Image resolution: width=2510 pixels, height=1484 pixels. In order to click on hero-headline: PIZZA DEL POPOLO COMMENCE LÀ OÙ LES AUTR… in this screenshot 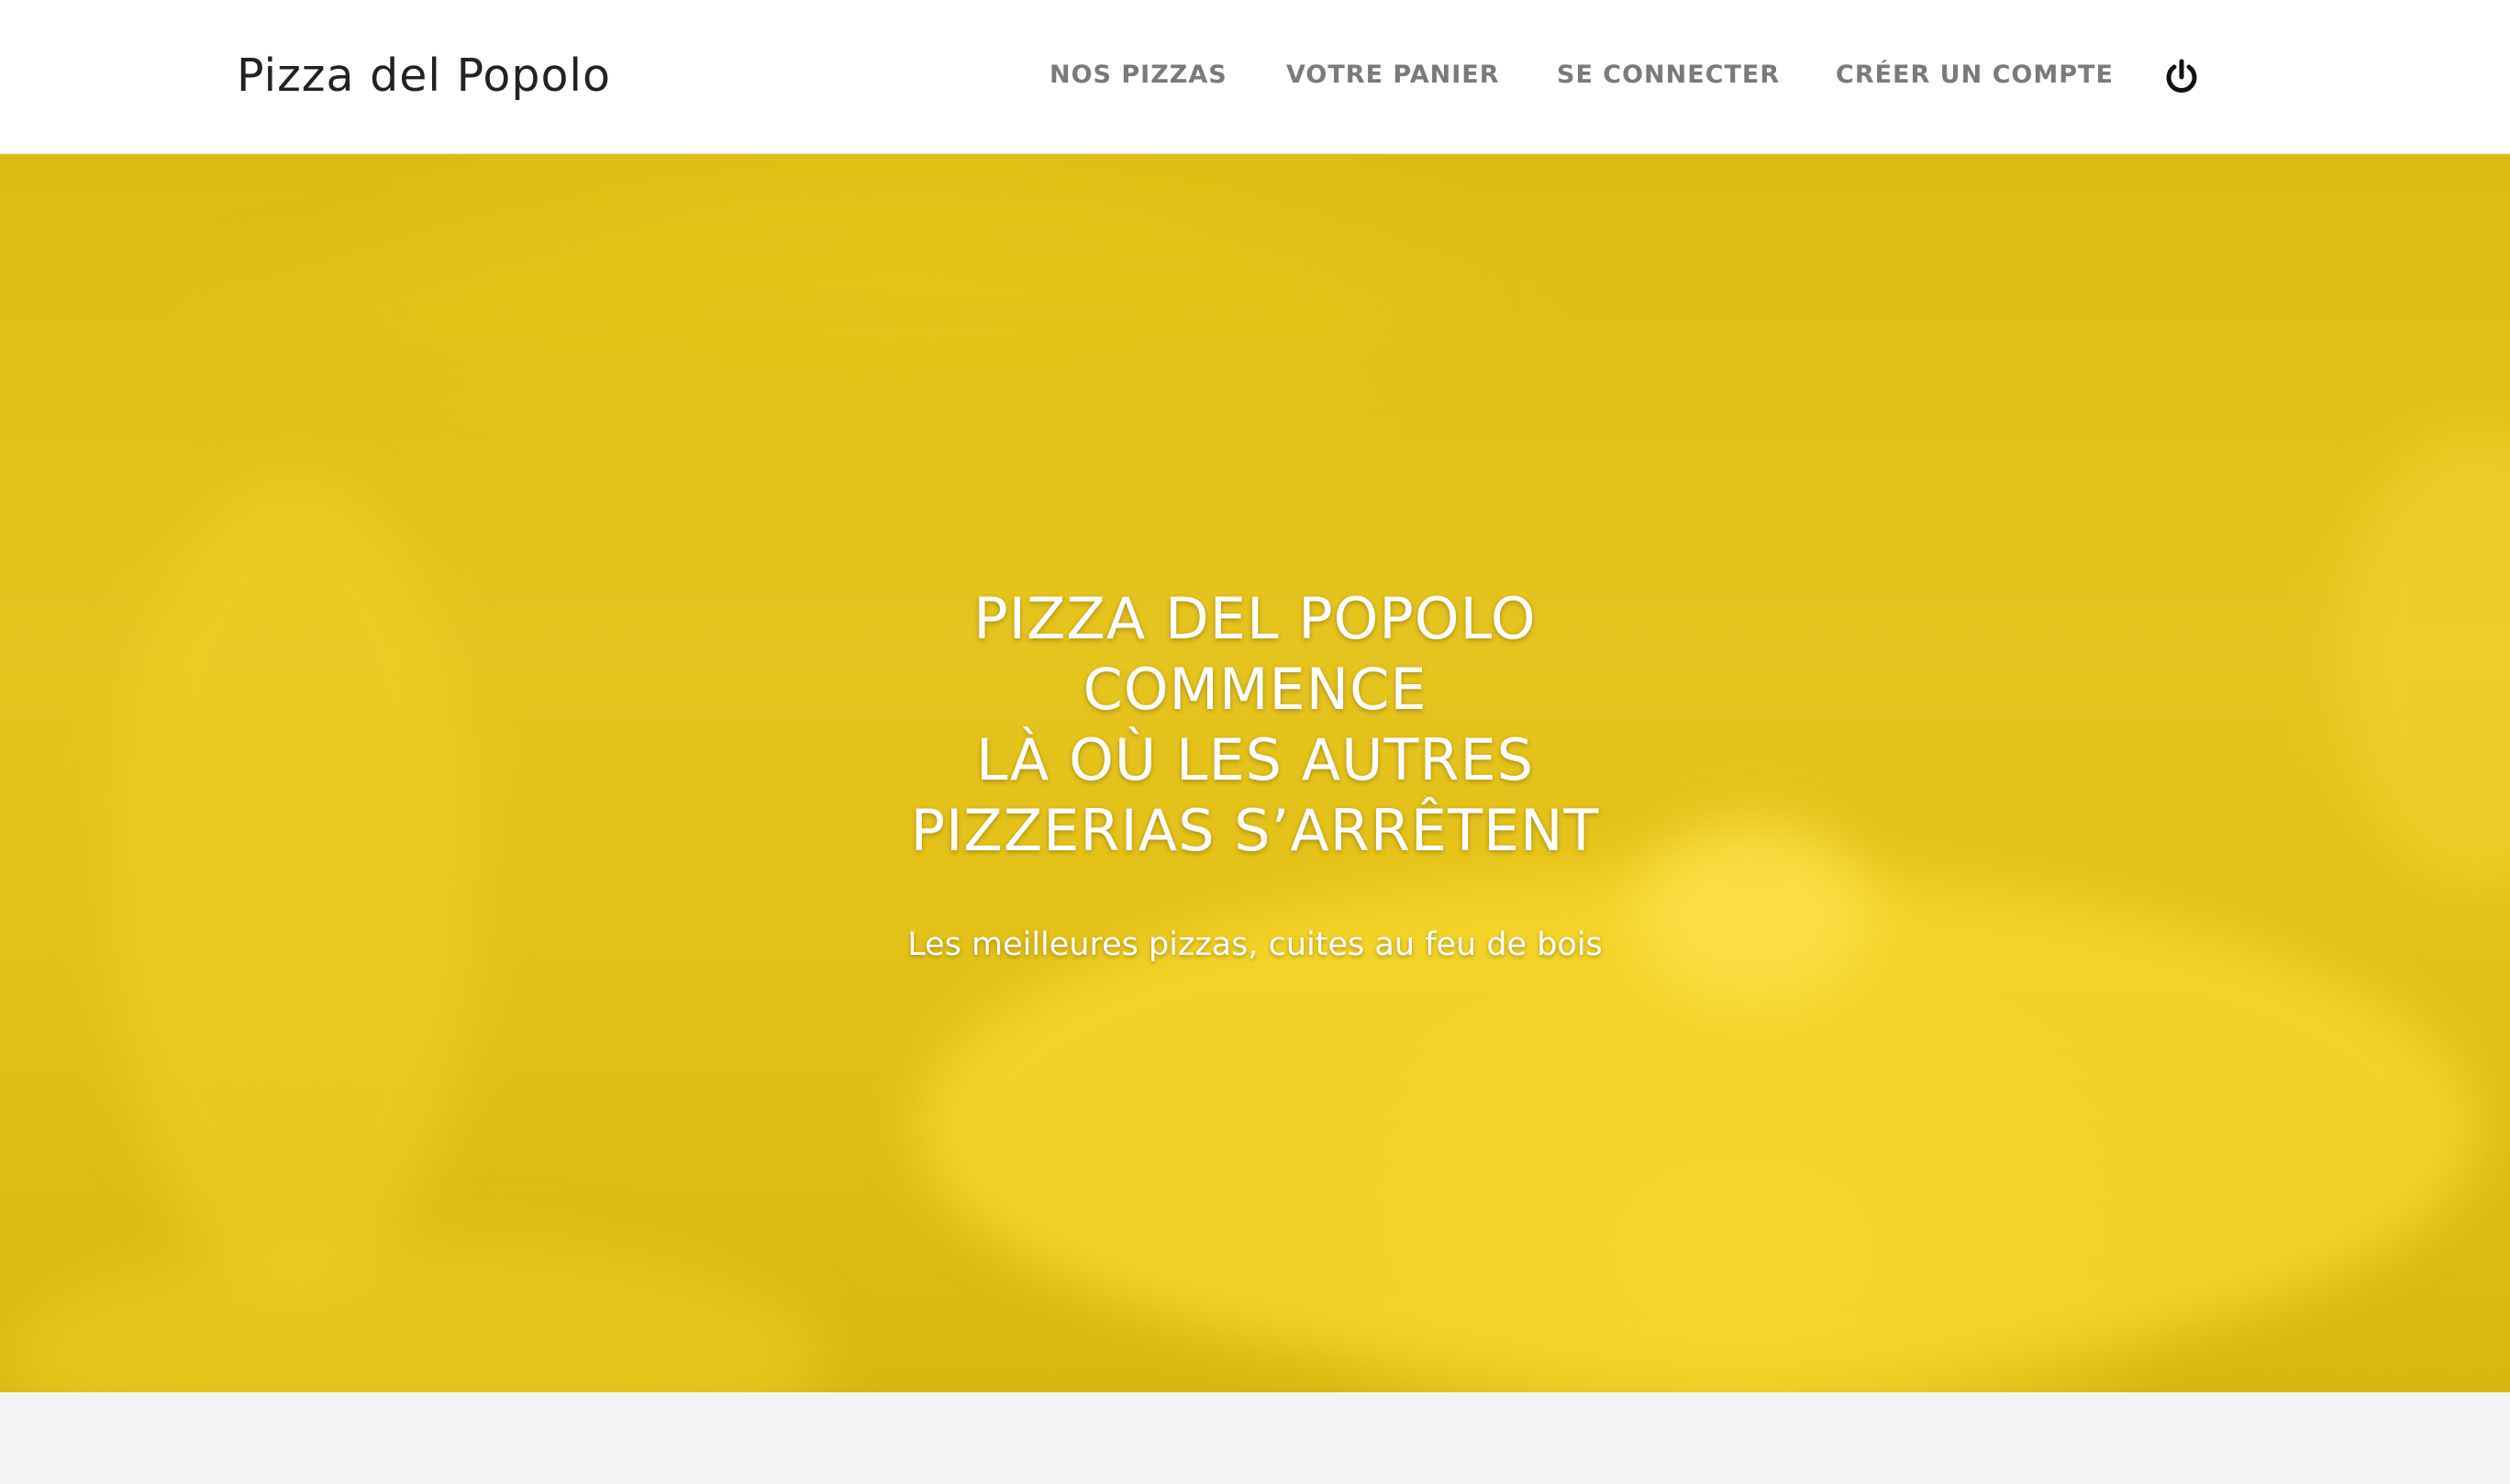, I will do `click(1255, 724)`.